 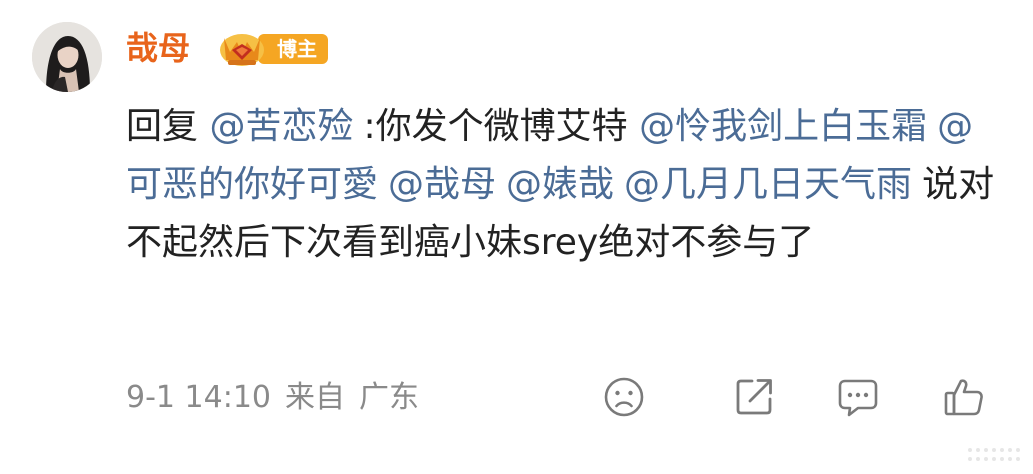 What do you see at coordinates (768, 184) in the screenshot?
I see `mention-link: @几月几日天气雨` at bounding box center [768, 184].